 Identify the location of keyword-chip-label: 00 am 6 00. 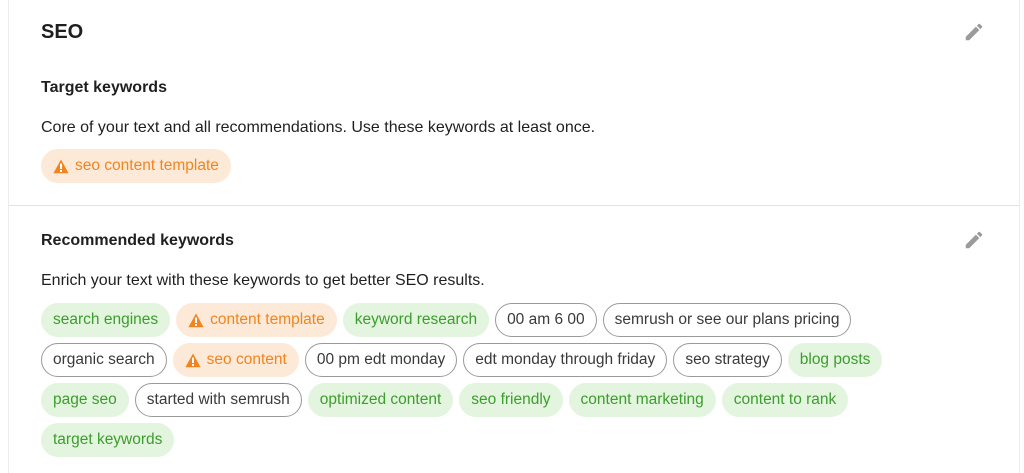
(546, 319).